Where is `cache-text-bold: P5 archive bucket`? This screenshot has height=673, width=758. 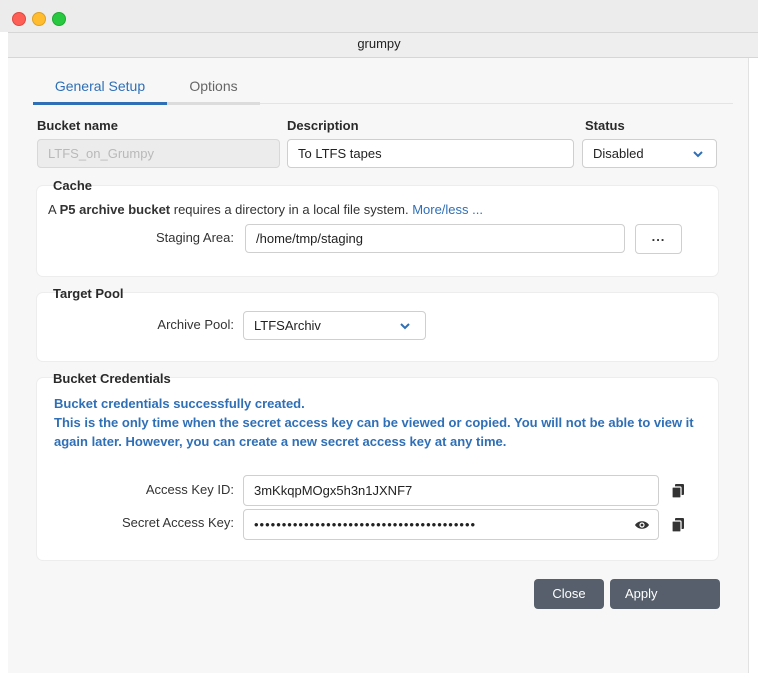
cache-text-bold: P5 archive bucket is located at coordinates (115, 209).